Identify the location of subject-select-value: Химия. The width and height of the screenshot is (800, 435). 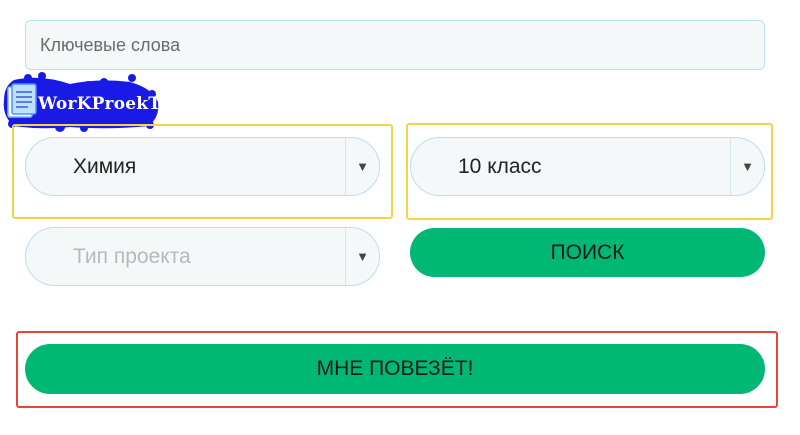
(105, 166).